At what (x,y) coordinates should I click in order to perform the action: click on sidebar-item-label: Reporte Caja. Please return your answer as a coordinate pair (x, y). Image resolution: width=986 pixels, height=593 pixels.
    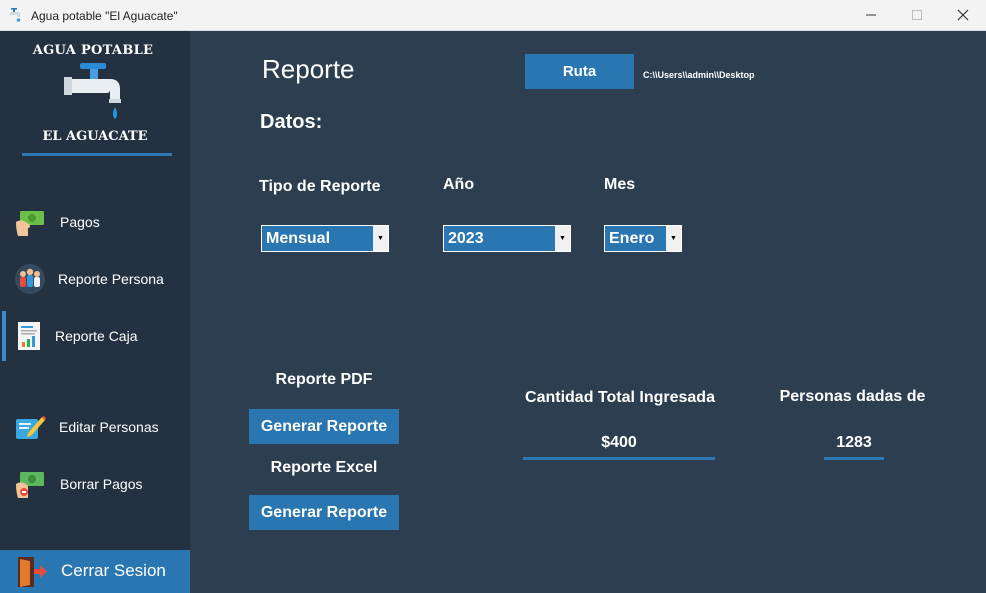
    Looking at the image, I should click on (96, 336).